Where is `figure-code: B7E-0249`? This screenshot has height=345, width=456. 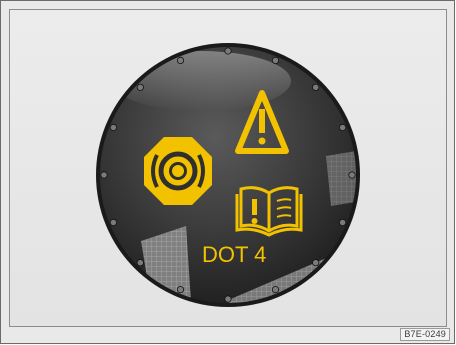 figure-code: B7E-0249 is located at coordinates (425, 334).